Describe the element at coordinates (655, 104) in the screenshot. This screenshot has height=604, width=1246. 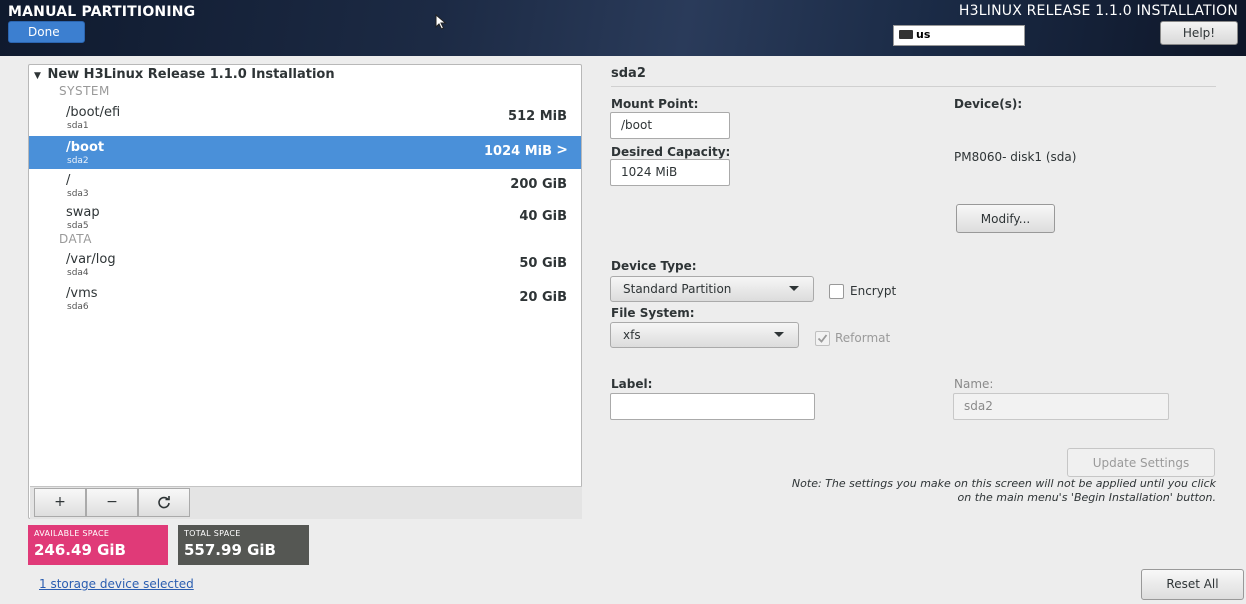
I see `mount-point-label: Mount Point:` at that location.